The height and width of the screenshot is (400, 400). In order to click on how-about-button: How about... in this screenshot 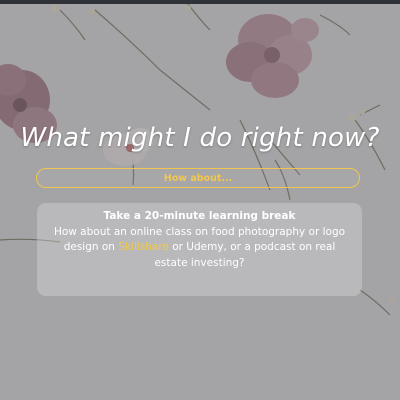, I will do `click(198, 178)`.